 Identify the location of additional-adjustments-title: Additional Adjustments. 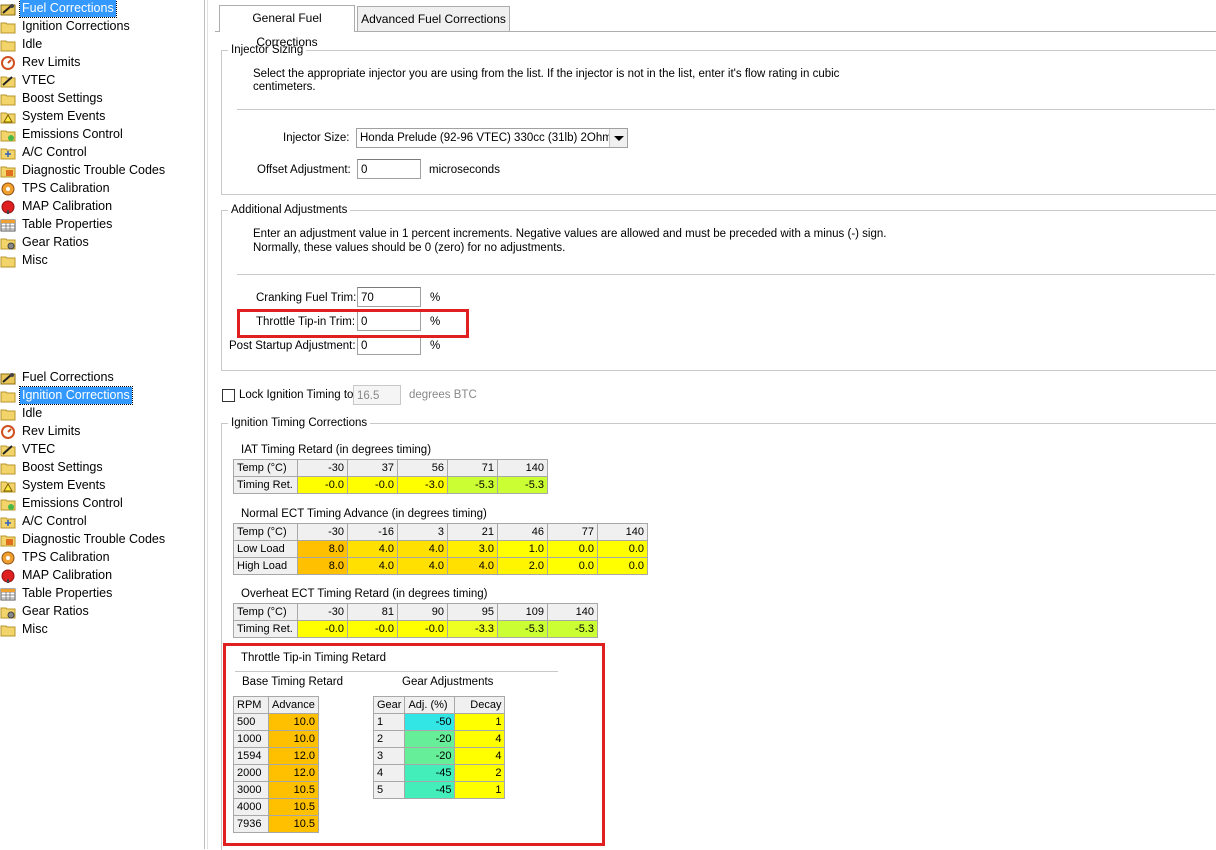
(289, 210).